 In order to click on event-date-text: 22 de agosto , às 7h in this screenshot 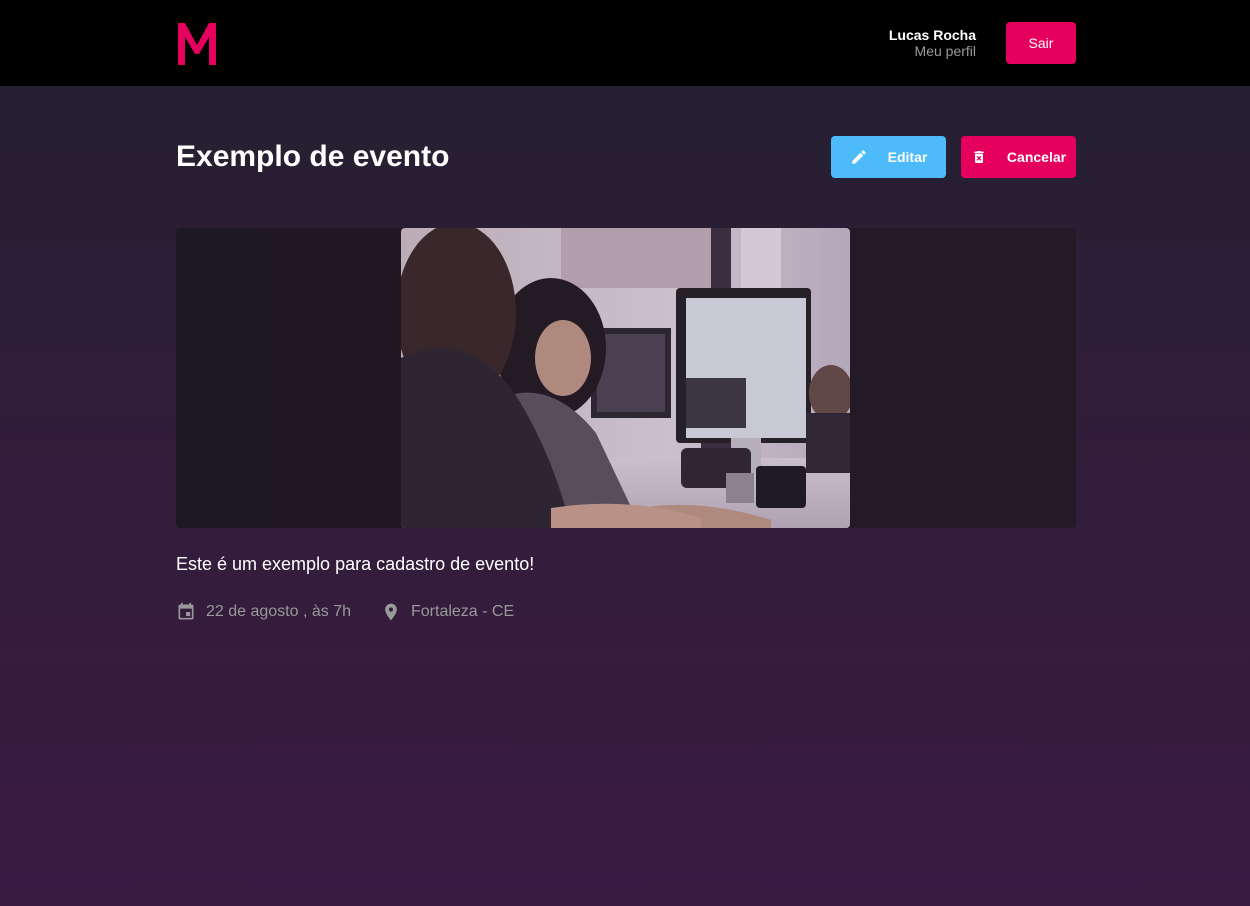, I will do `click(278, 611)`.